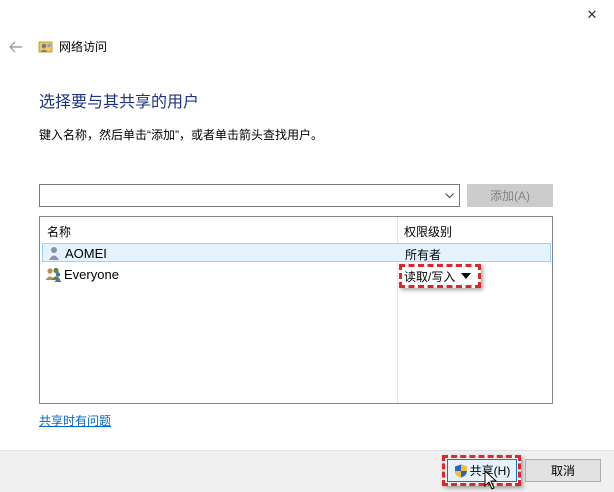  I want to click on column-header-name: 名称, so click(59, 231).